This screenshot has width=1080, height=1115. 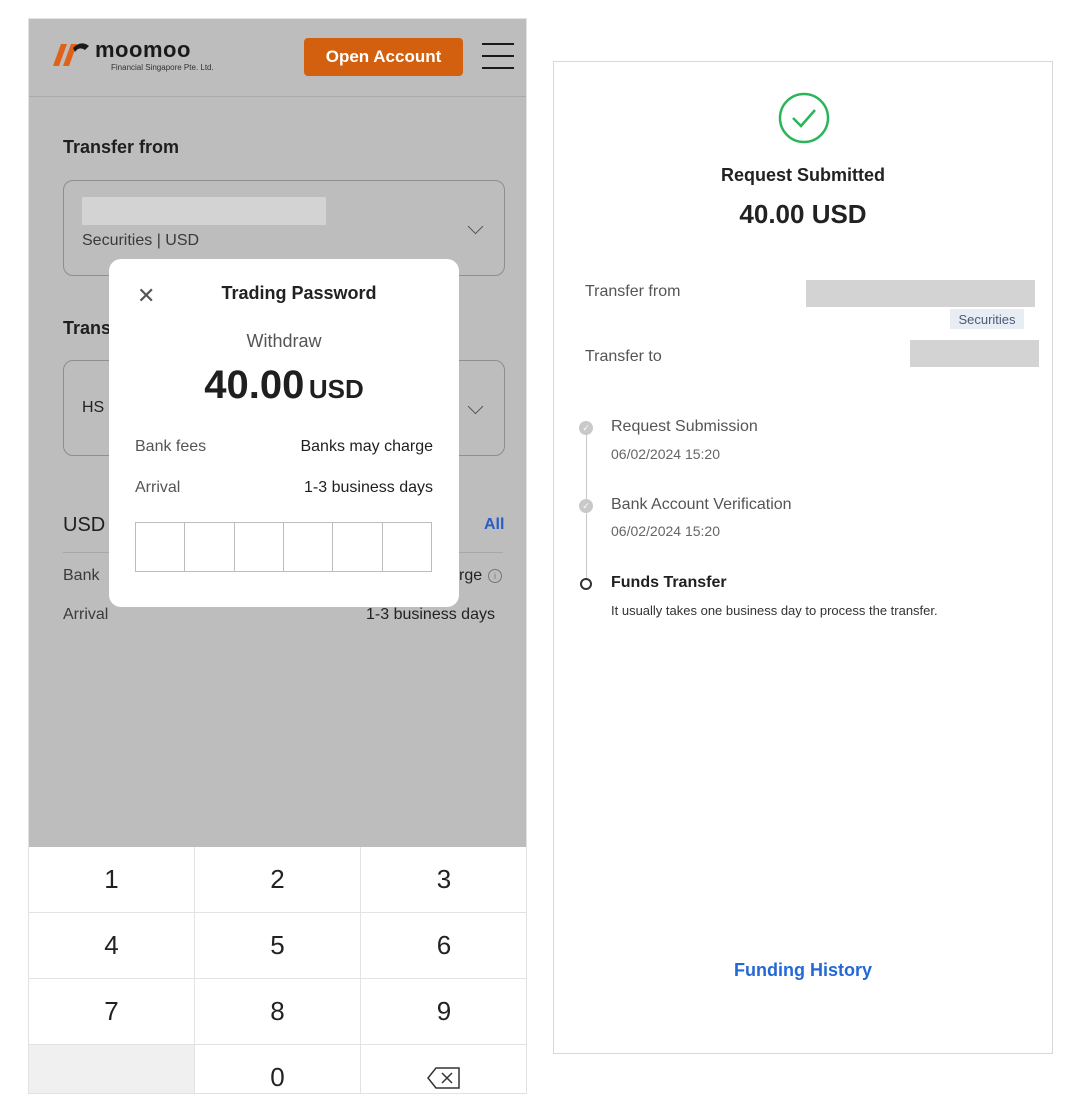 I want to click on backspace-icon, so click(x=443, y=1077).